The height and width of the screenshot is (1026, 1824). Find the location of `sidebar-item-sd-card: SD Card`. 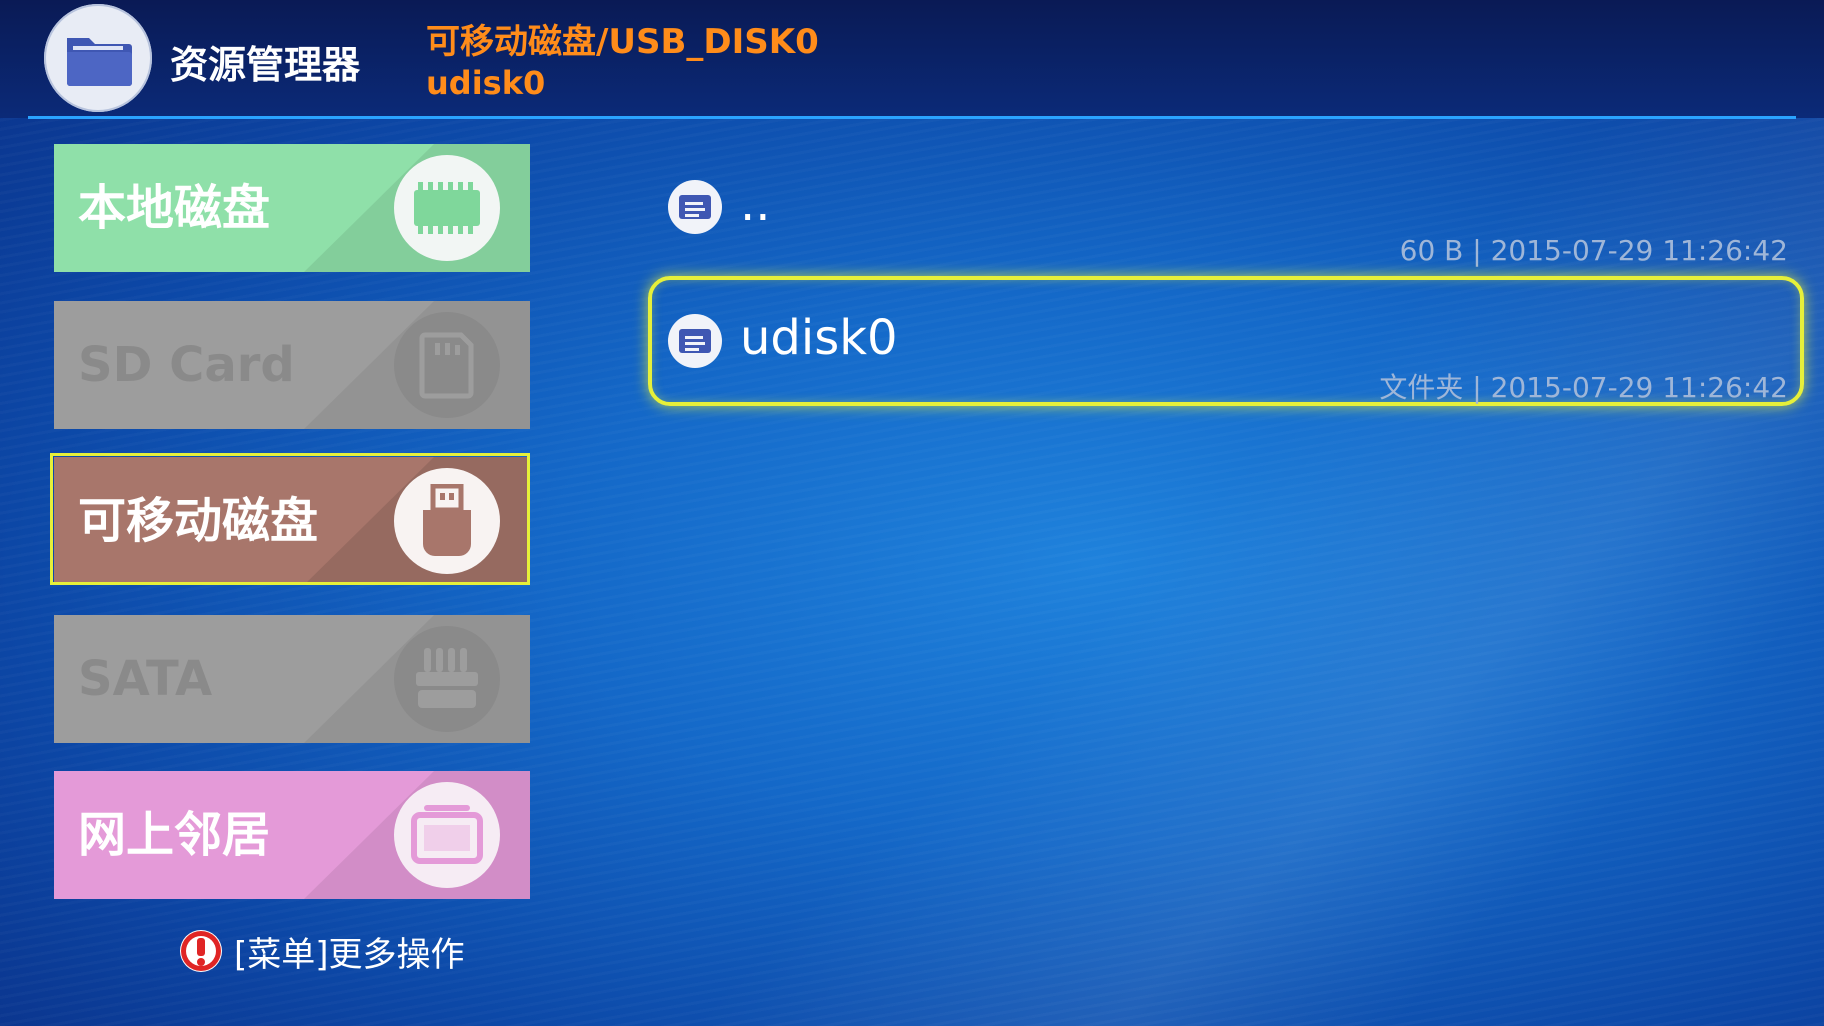

sidebar-item-sd-card: SD Card is located at coordinates (292, 365).